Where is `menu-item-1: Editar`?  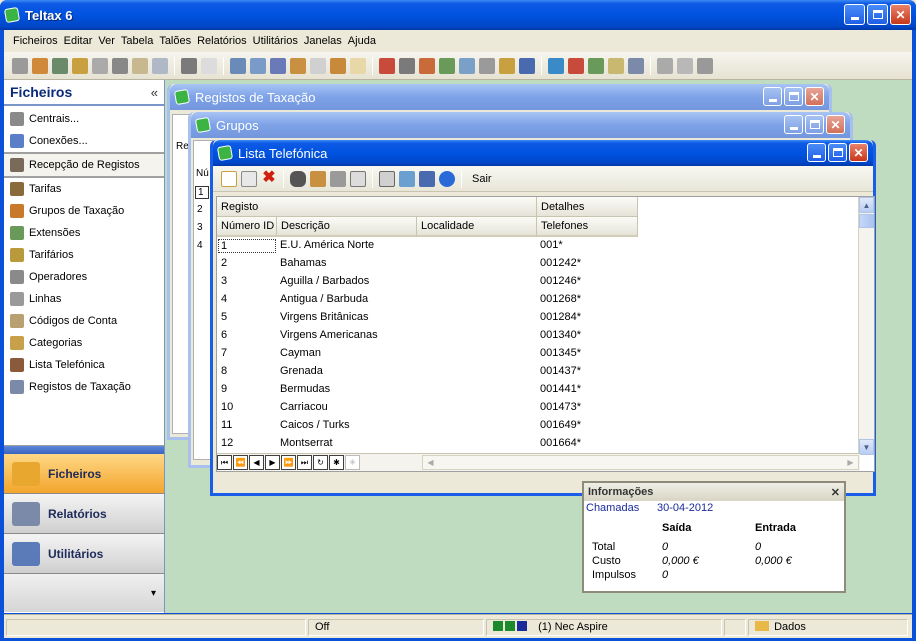
menu-item-1: Editar is located at coordinates (78, 41).